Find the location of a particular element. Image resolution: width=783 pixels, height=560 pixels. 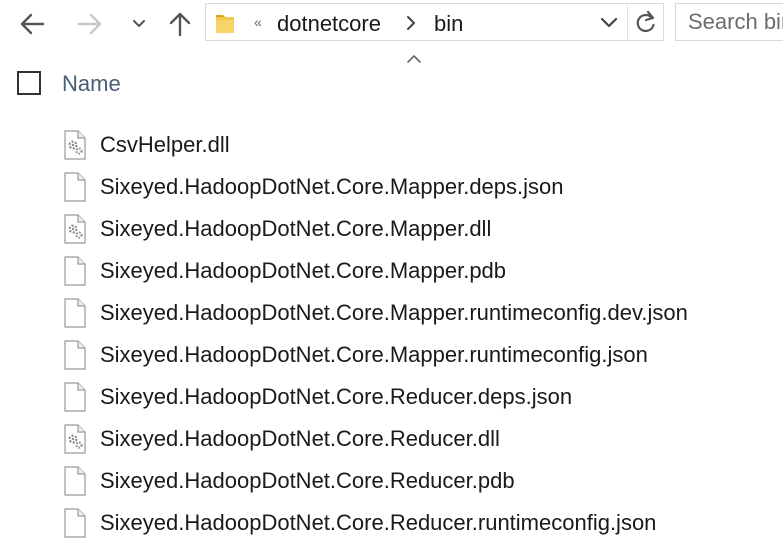

list-item: Sixeyed.HadoopDotNet.Core.Mapper.pdb is located at coordinates (391, 271).